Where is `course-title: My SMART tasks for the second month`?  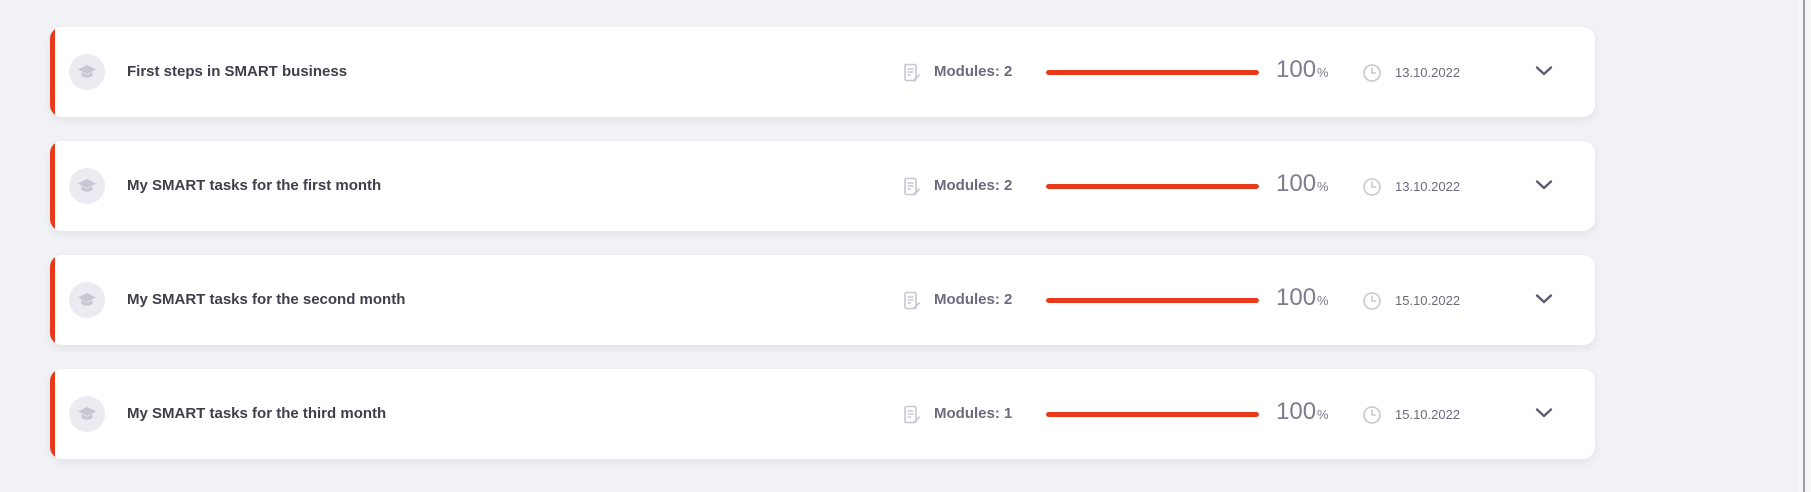
course-title: My SMART tasks for the second month is located at coordinates (266, 300).